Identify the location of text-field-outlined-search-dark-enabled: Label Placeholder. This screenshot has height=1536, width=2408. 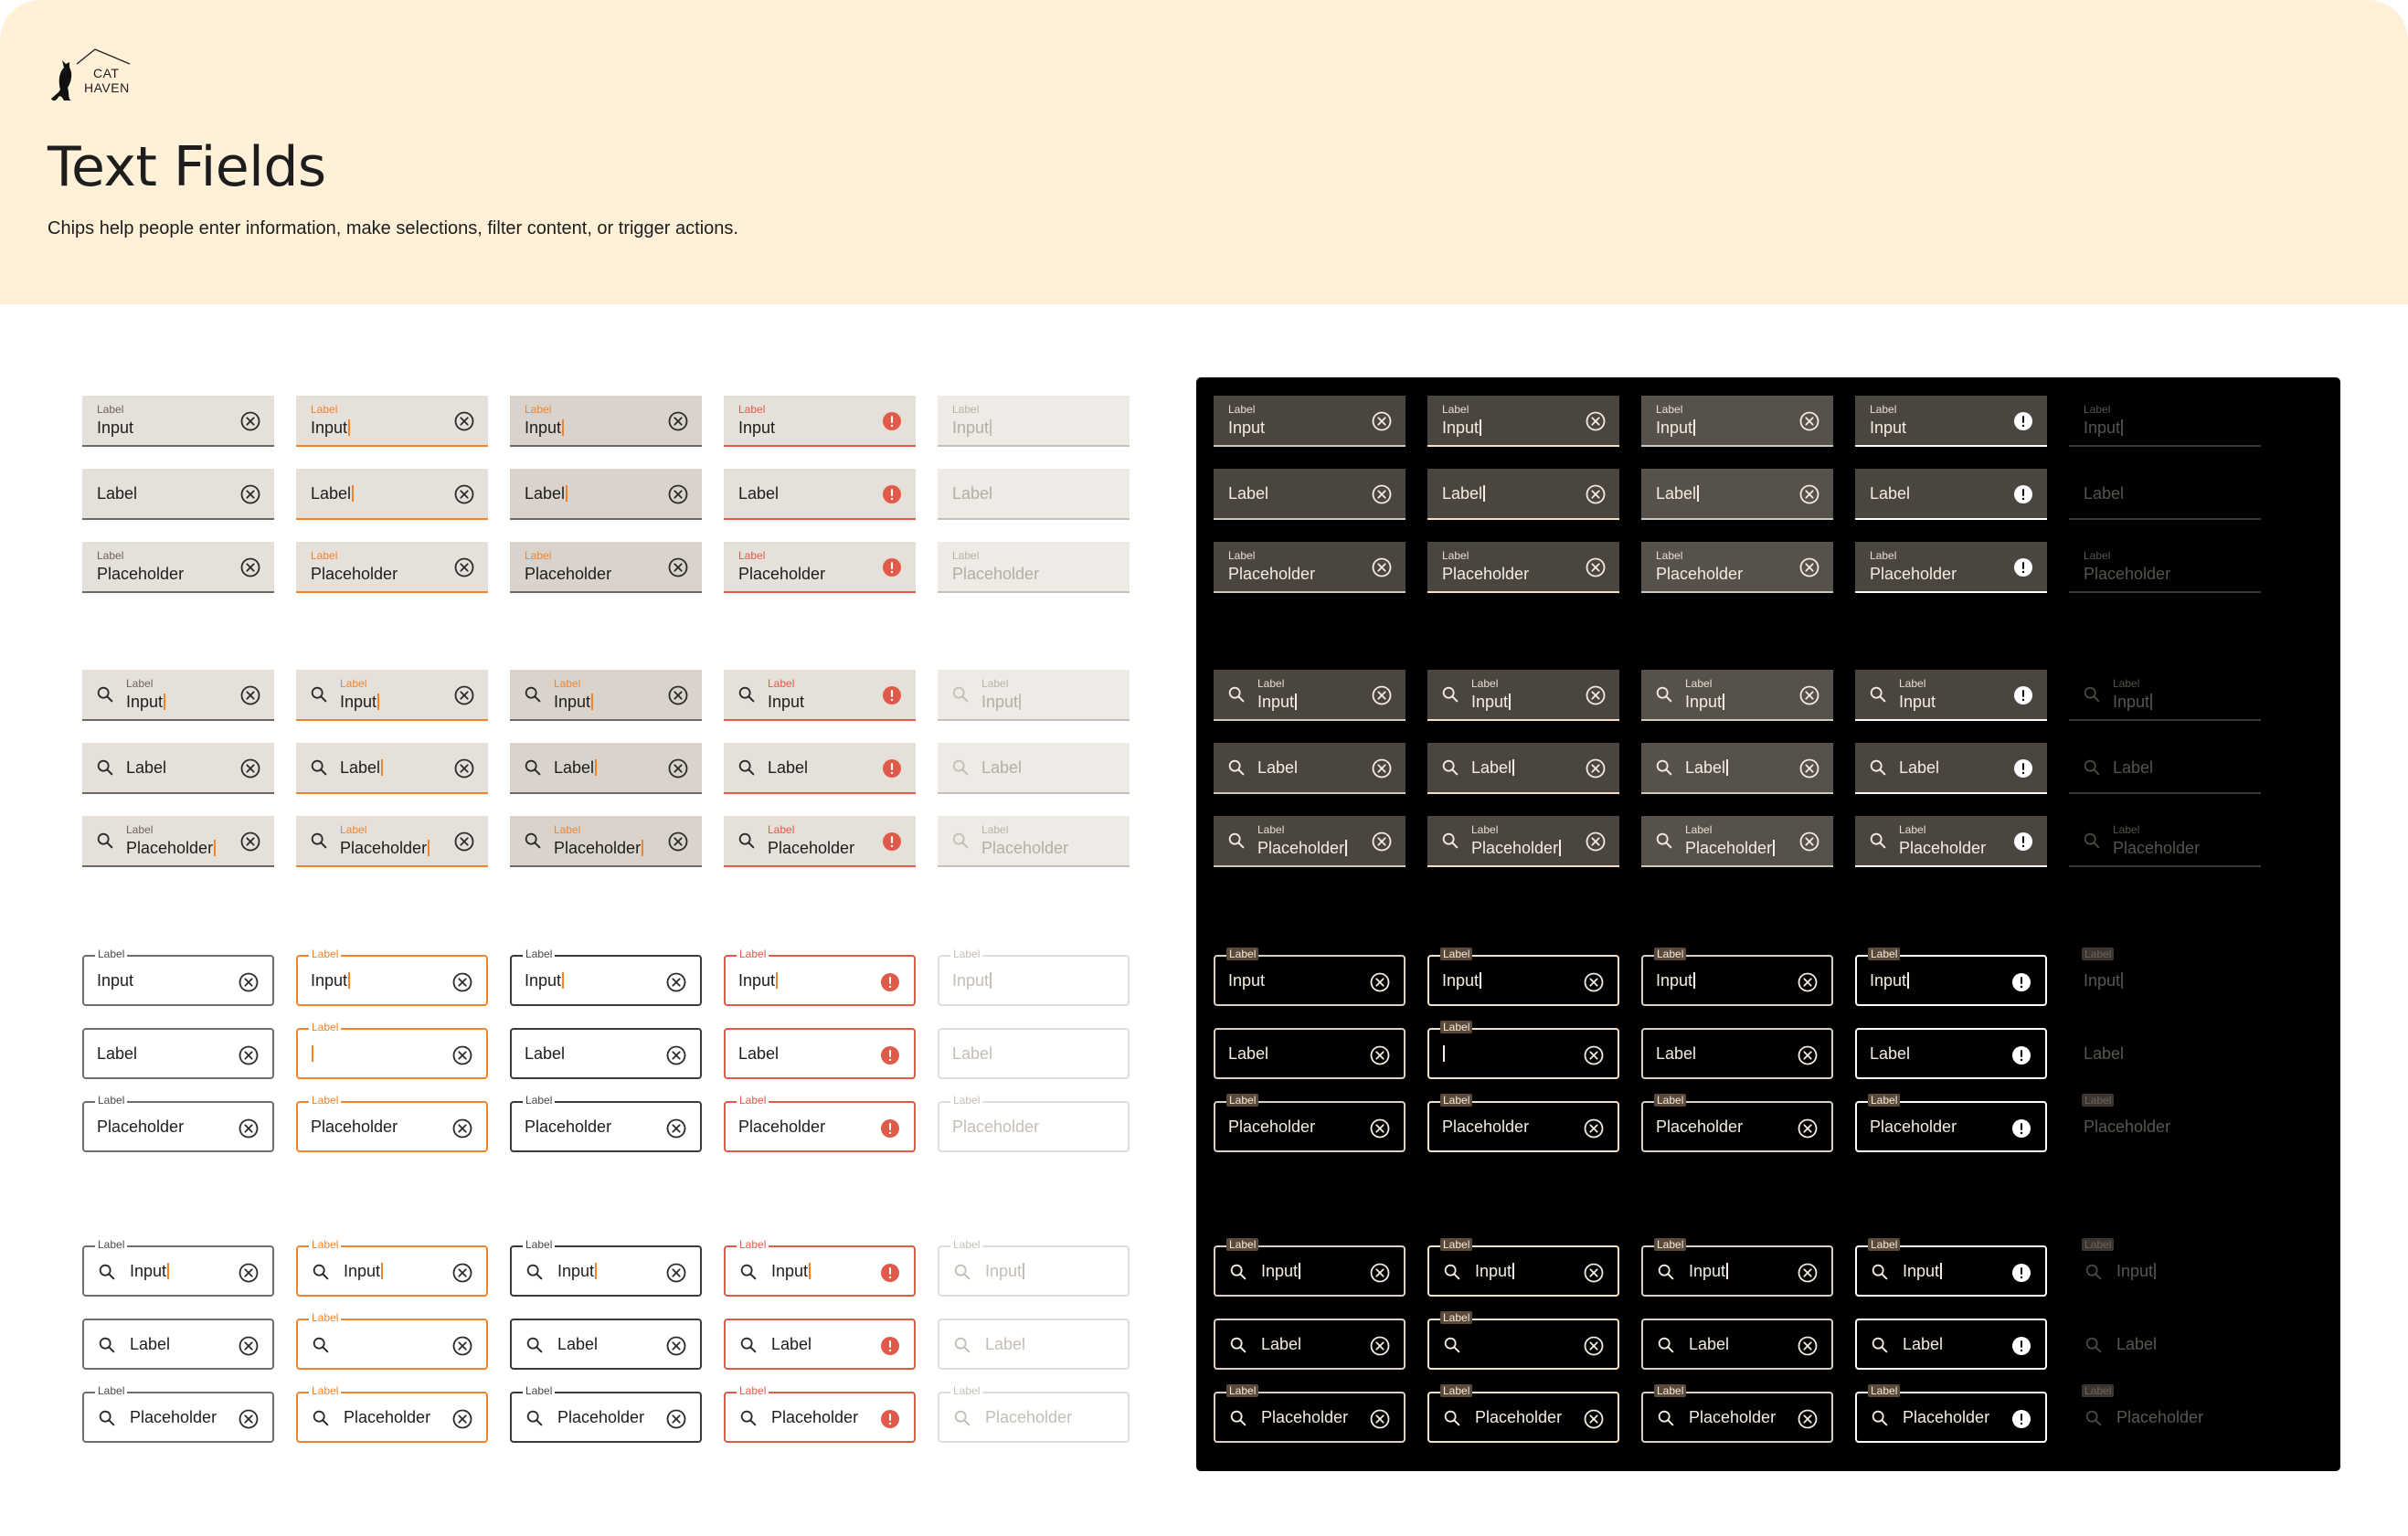
(1310, 1414).